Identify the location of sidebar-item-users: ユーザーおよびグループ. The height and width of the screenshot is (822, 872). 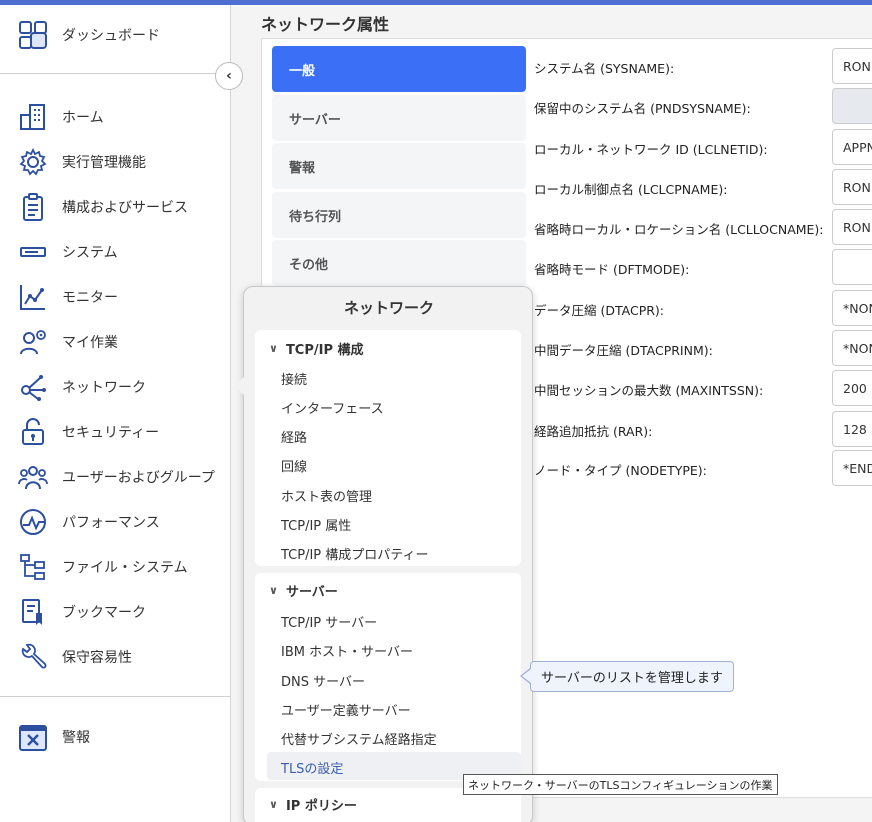
(115, 477).